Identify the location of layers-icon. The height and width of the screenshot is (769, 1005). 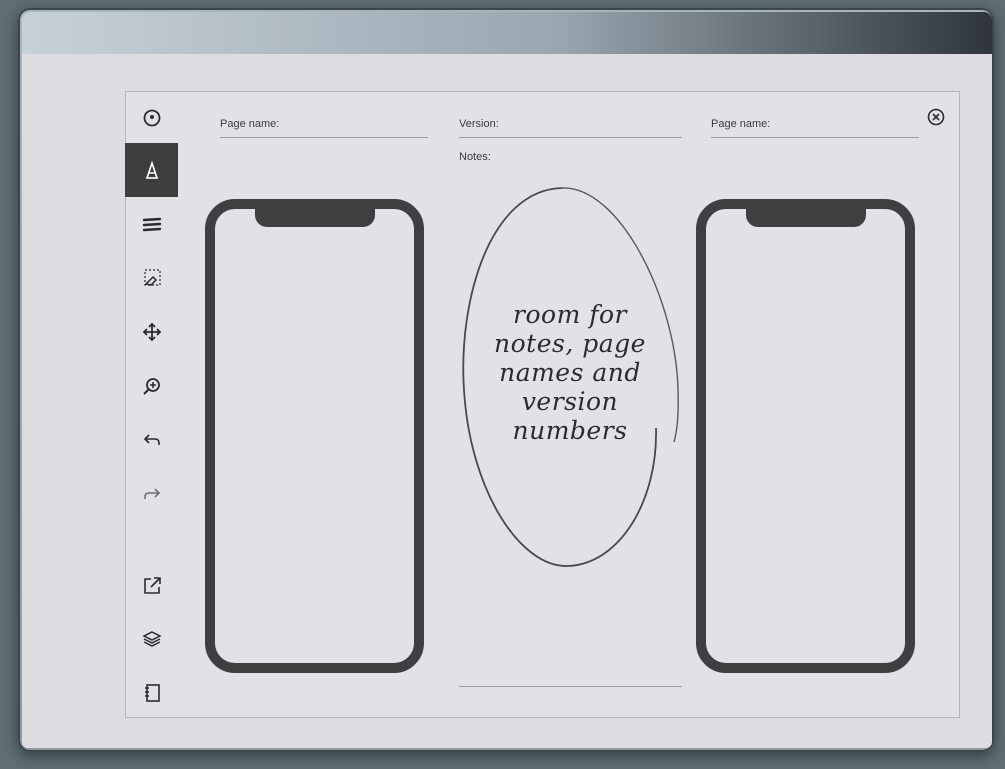
(151, 639).